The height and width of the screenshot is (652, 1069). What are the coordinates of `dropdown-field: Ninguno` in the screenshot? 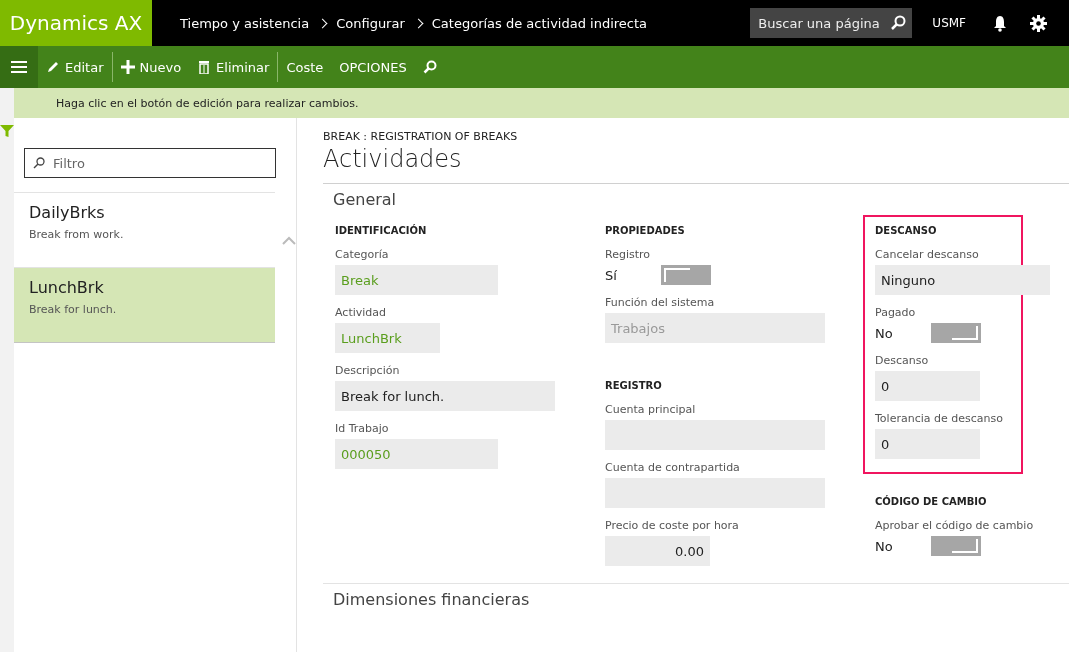 It's located at (962, 280).